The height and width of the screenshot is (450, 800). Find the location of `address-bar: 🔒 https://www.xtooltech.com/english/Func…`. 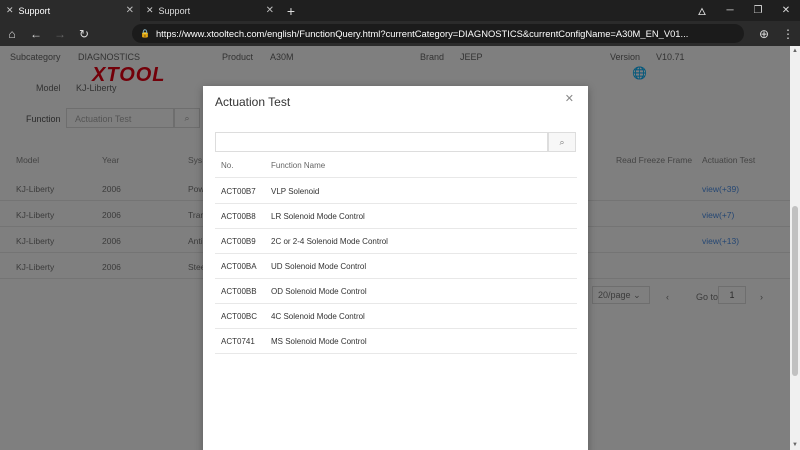

address-bar: 🔒 https://www.xtooltech.com/english/Func… is located at coordinates (438, 33).